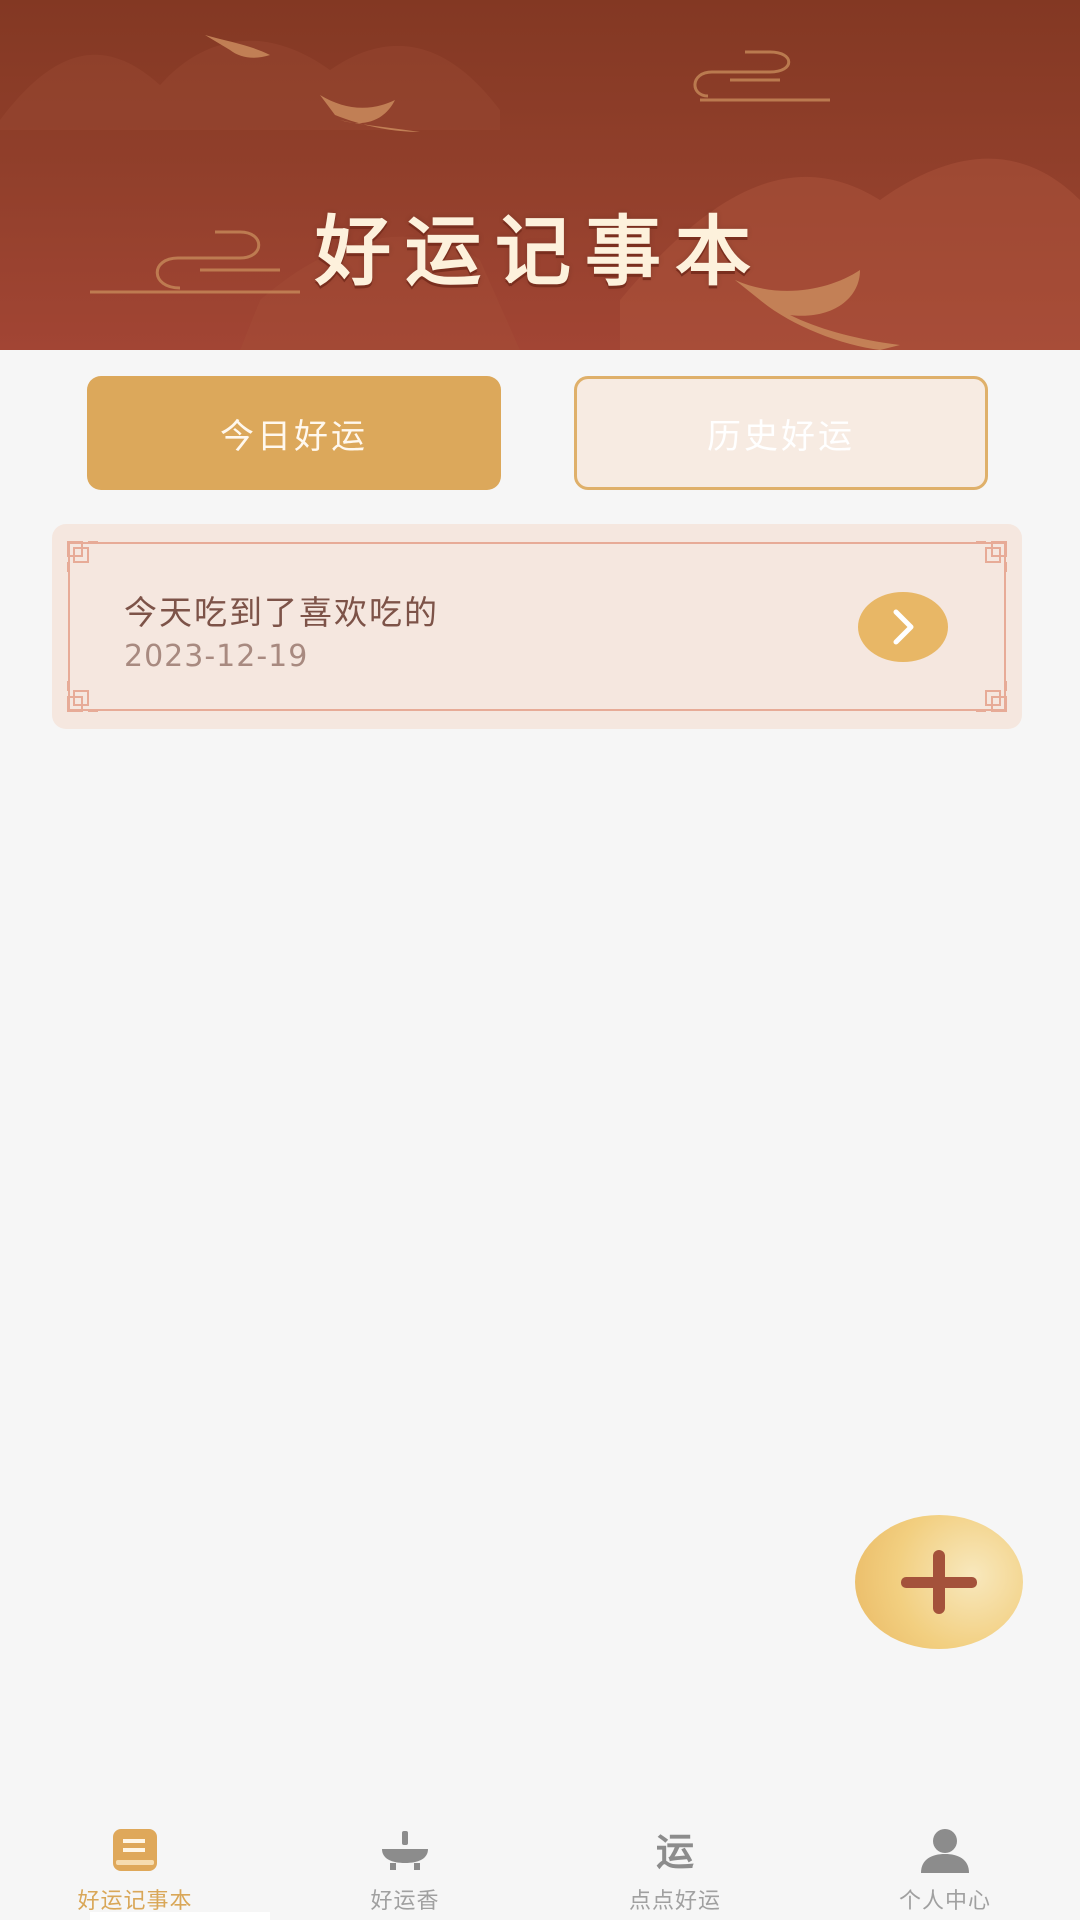 The width and height of the screenshot is (1080, 1920). Describe the element at coordinates (540, 1867) in the screenshot. I see `bottom-nav-bar: 好运记事本 好运香 运 点点好运 个人中心` at that location.